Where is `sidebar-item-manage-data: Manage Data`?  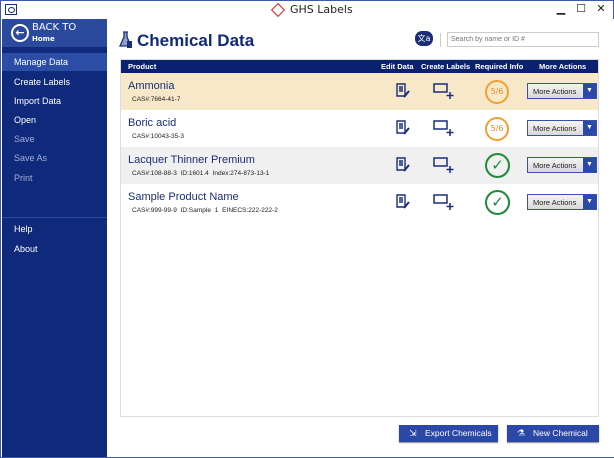
sidebar-item-manage-data: Manage Data is located at coordinates (54, 62).